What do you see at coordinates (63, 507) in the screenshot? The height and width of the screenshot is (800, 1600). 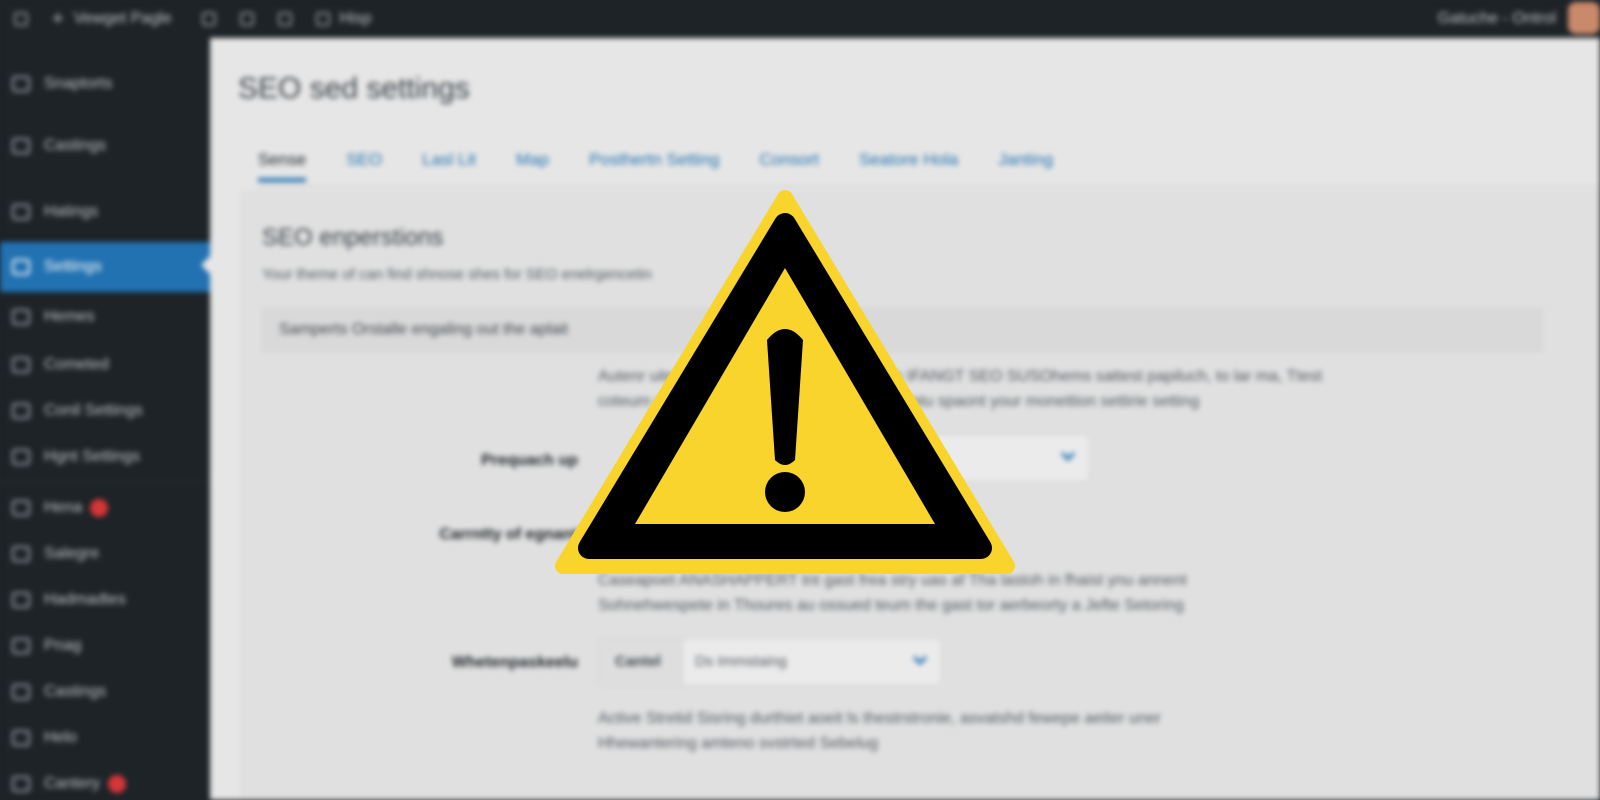 I see `sidebar-item-label: Hena` at bounding box center [63, 507].